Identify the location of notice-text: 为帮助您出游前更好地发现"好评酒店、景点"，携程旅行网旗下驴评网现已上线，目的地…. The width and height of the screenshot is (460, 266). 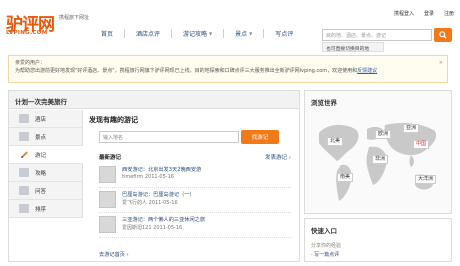
(196, 71).